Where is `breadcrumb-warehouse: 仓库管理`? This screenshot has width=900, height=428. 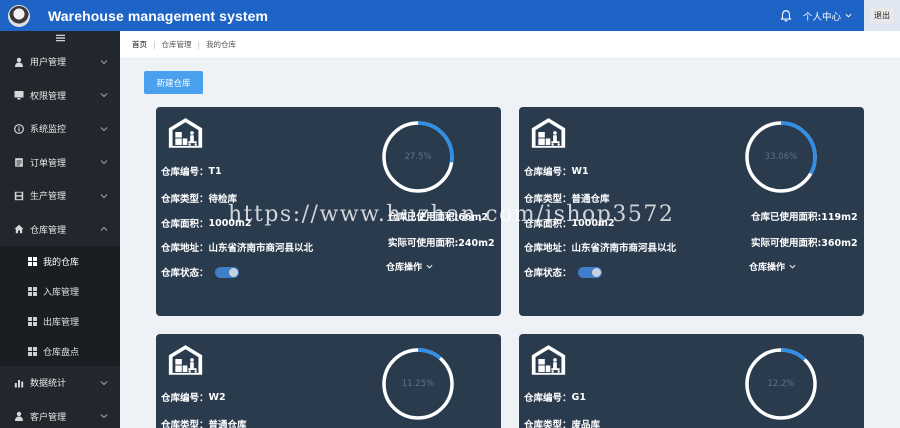 breadcrumb-warehouse: 仓库管理 is located at coordinates (177, 44).